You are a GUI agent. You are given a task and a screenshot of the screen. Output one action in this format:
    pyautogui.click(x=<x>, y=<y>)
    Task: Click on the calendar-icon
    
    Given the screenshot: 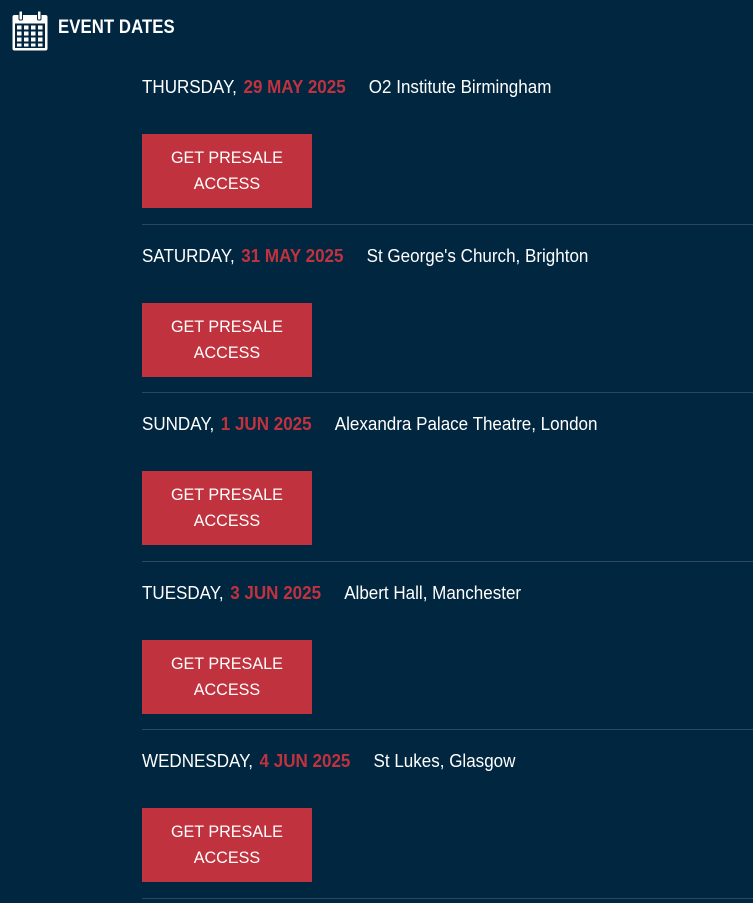 What is the action you would take?
    pyautogui.click(x=30, y=31)
    